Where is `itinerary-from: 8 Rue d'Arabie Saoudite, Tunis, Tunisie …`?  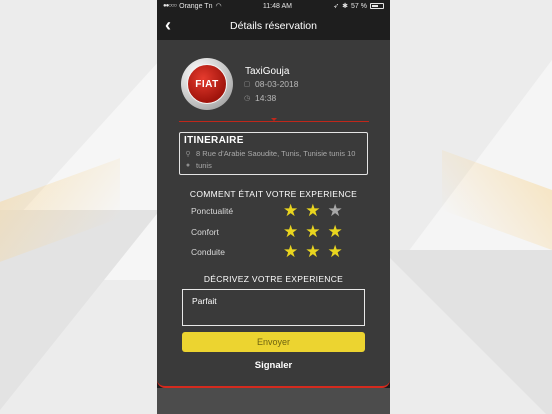
itinerary-from: 8 Rue d'Arabie Saoudite, Tunis, Tunisie … is located at coordinates (276, 153).